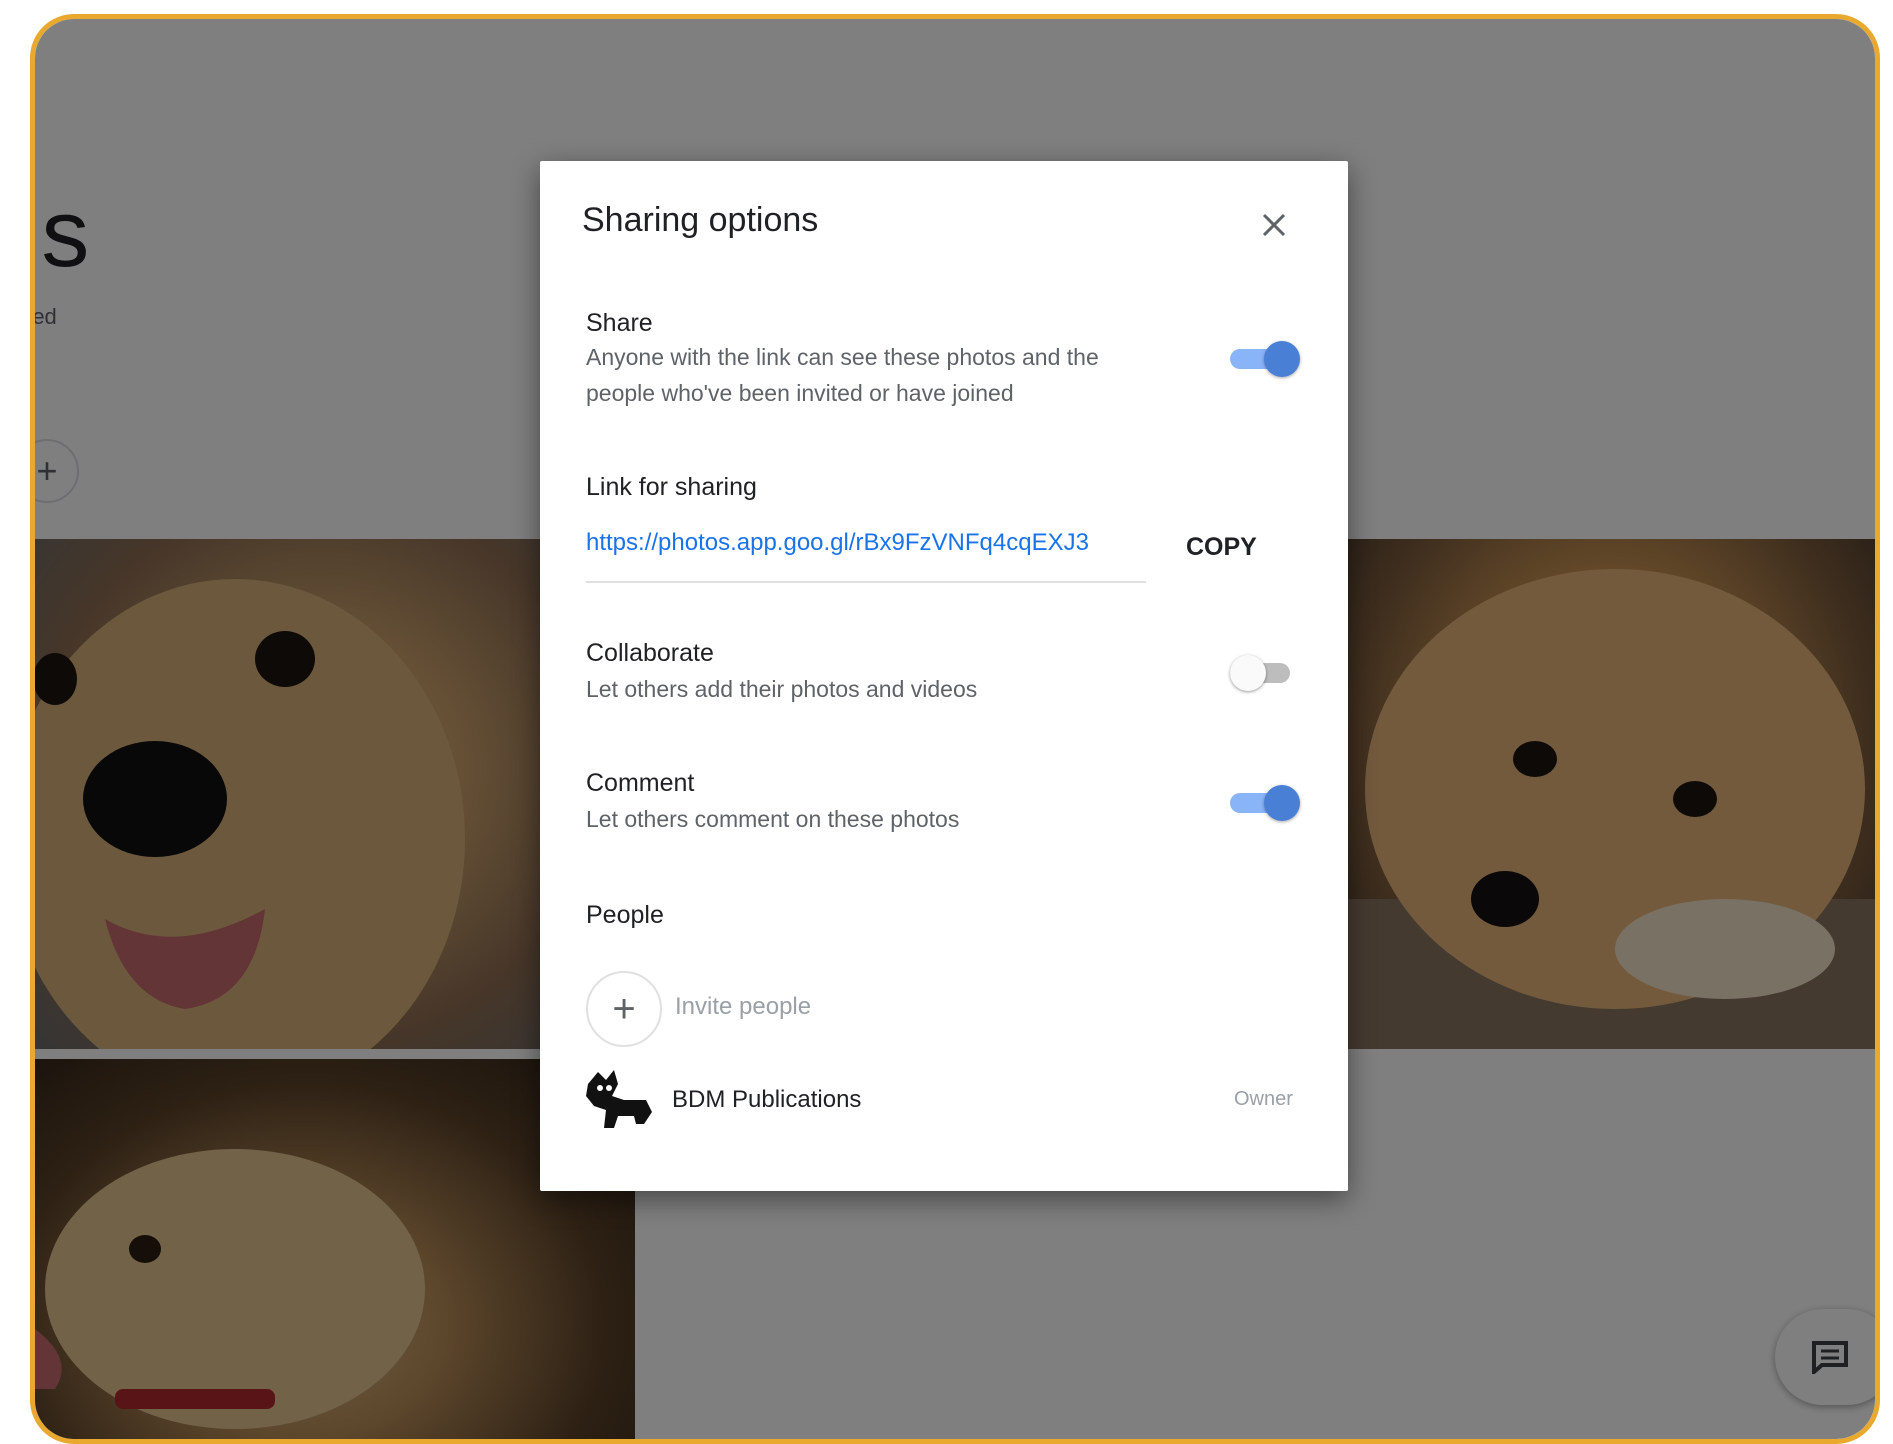 The width and height of the screenshot is (1893, 1444). I want to click on close-icon, so click(1274, 225).